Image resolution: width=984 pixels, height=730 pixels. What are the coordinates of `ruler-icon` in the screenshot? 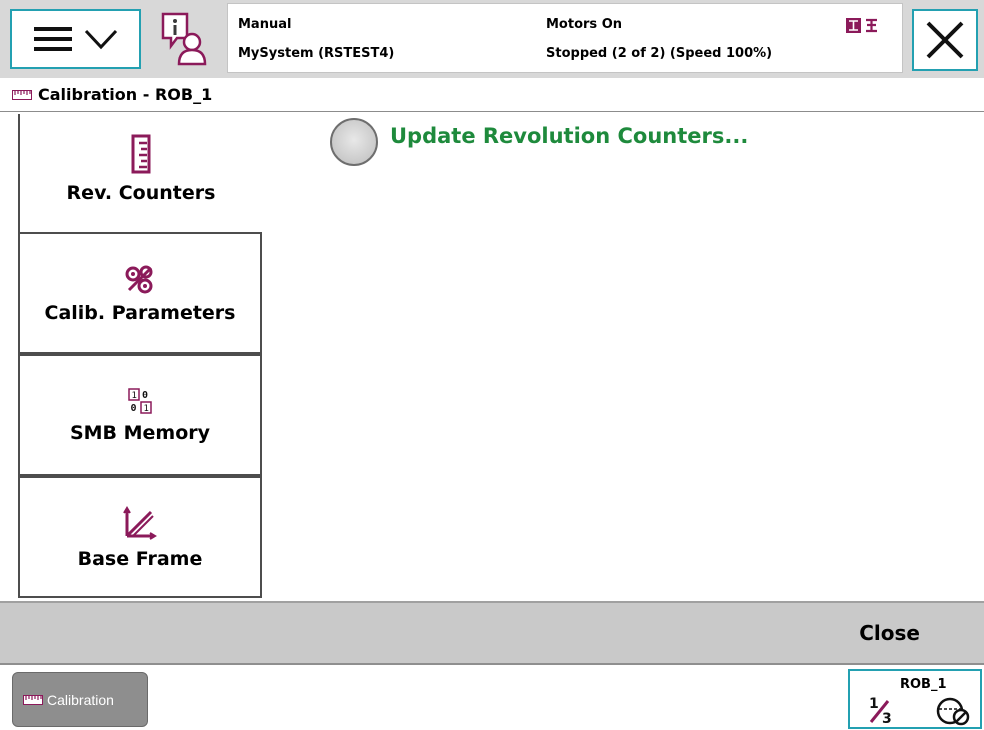 It's located at (141, 154).